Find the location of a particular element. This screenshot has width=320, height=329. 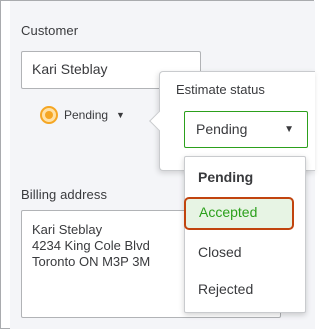

estimate-status-select: Pending ▼ is located at coordinates (246, 129).